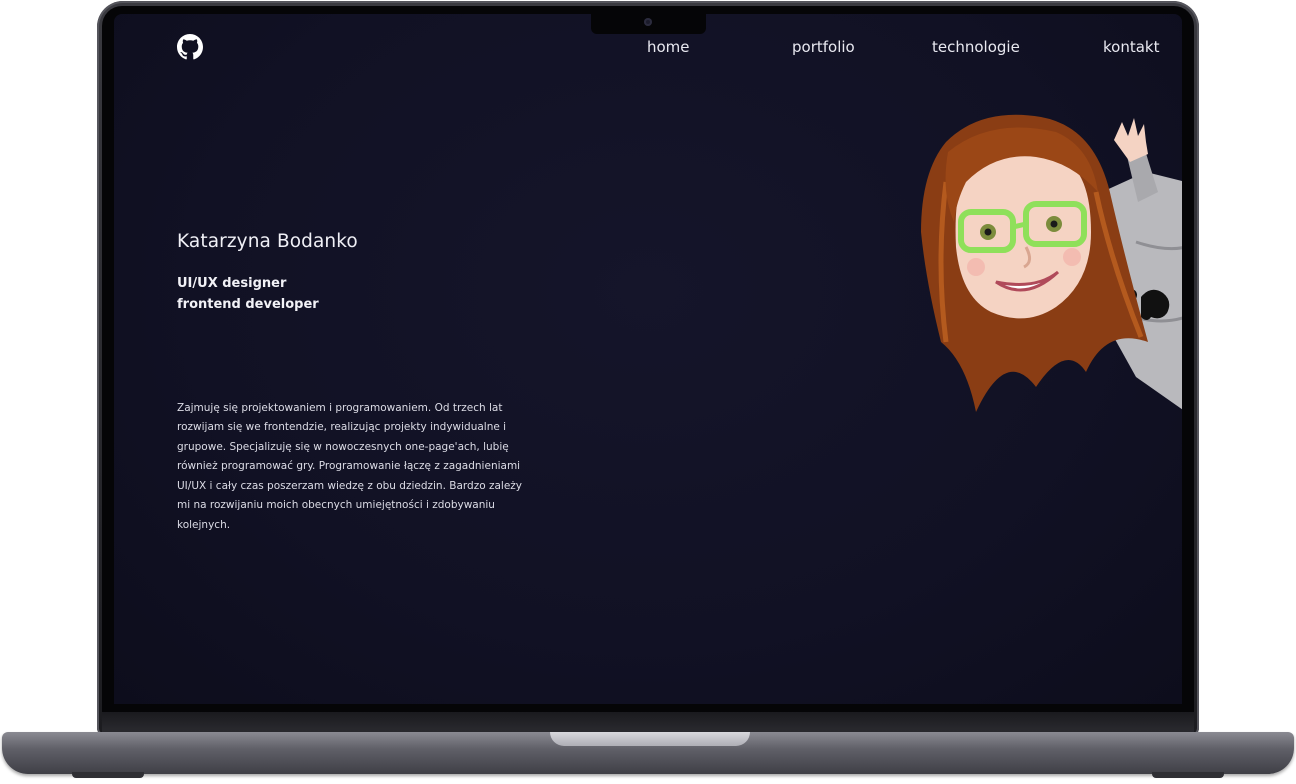 The image size is (1296, 784). What do you see at coordinates (648, 755) in the screenshot?
I see `laptop-base` at bounding box center [648, 755].